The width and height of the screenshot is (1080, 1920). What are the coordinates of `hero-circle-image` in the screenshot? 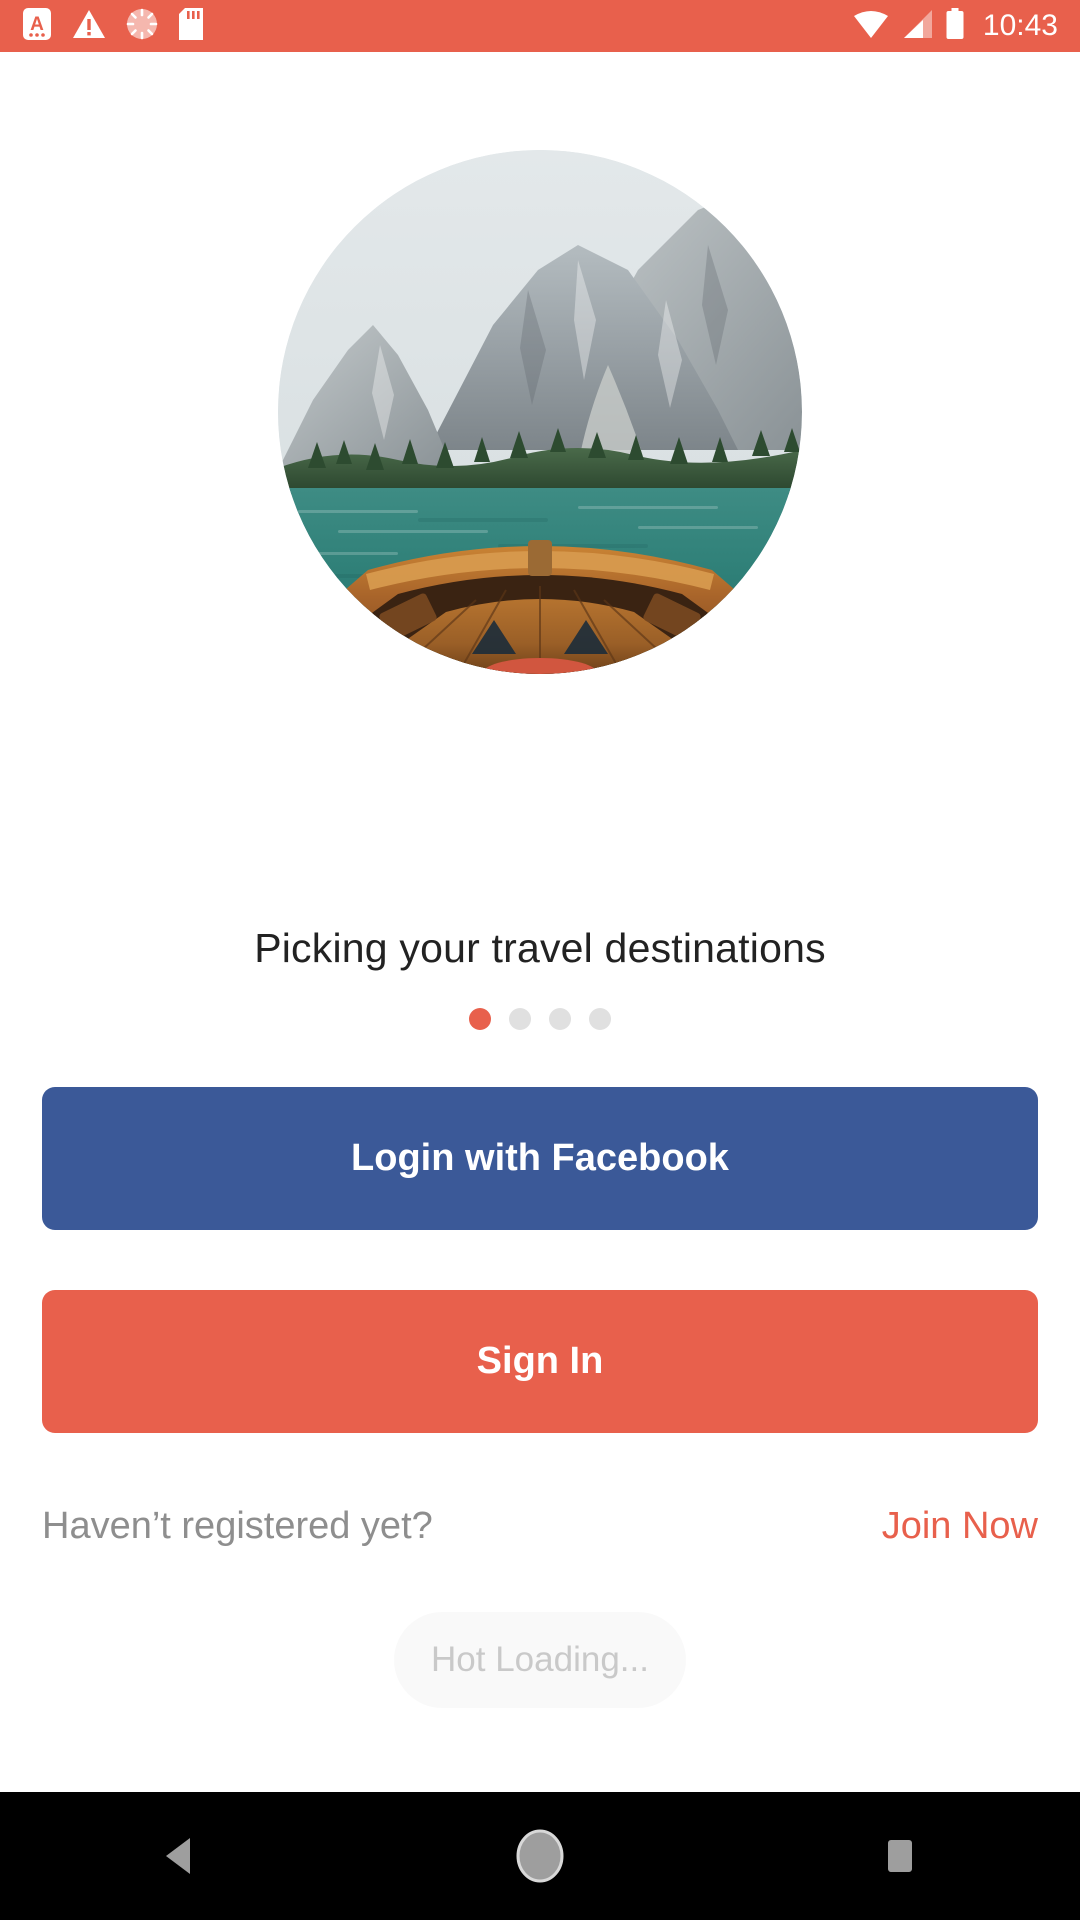 It's located at (540, 412).